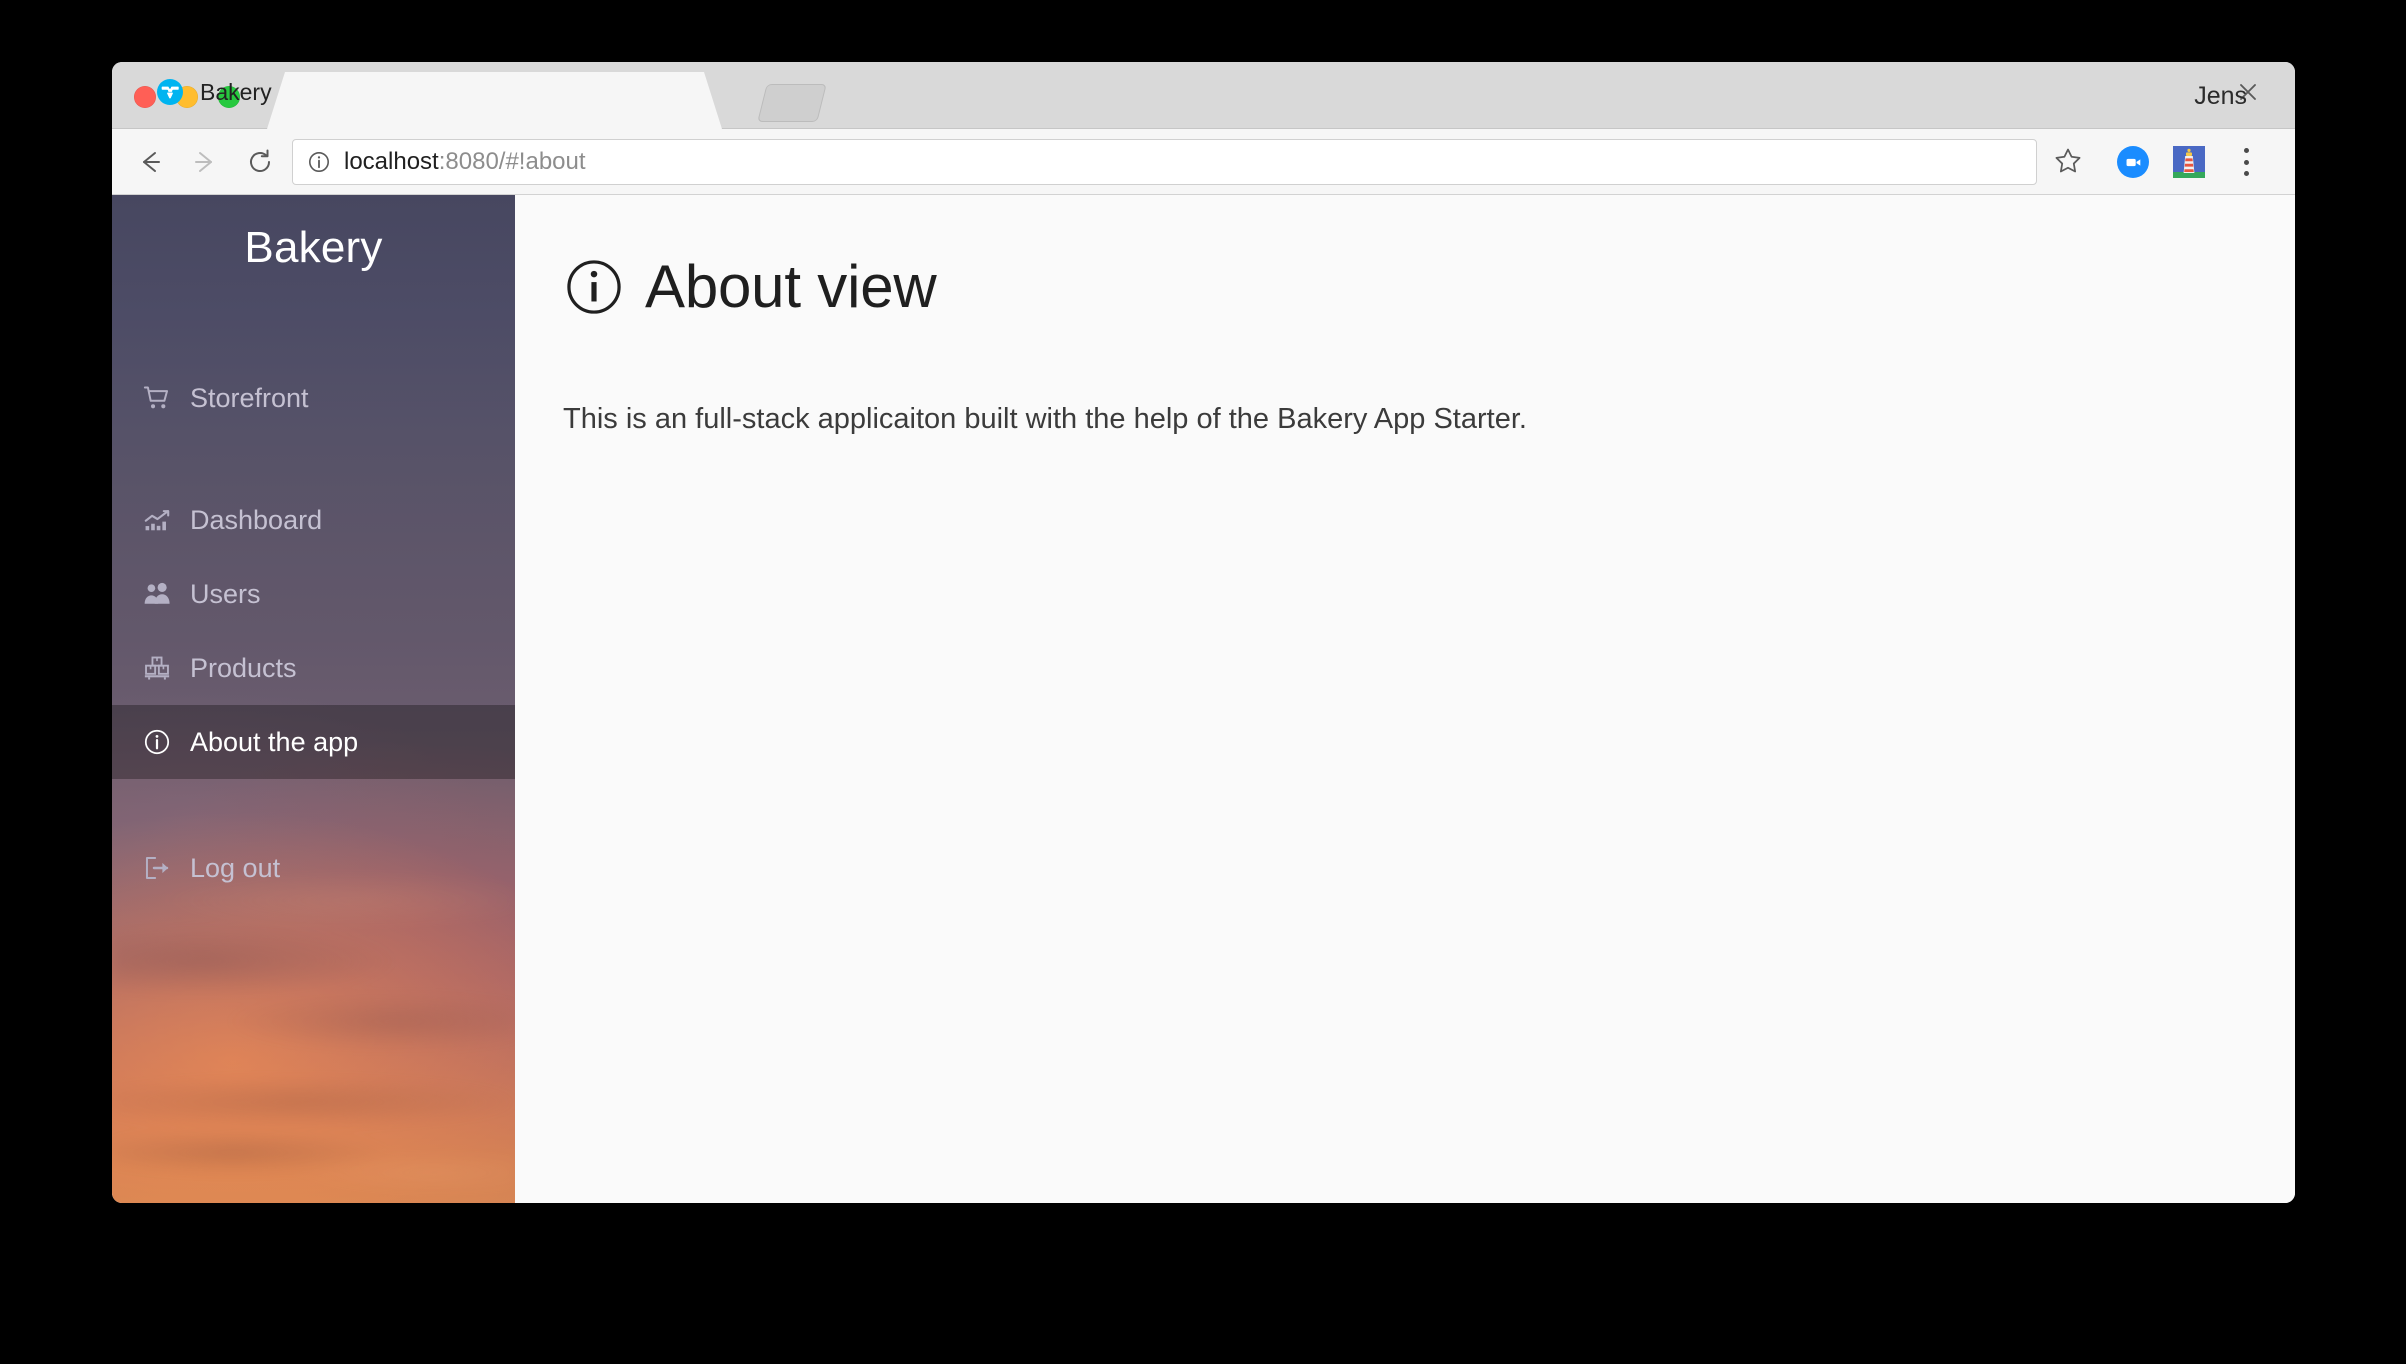 The height and width of the screenshot is (1364, 2406). What do you see at coordinates (2133, 162) in the screenshot?
I see `video-camera-icon` at bounding box center [2133, 162].